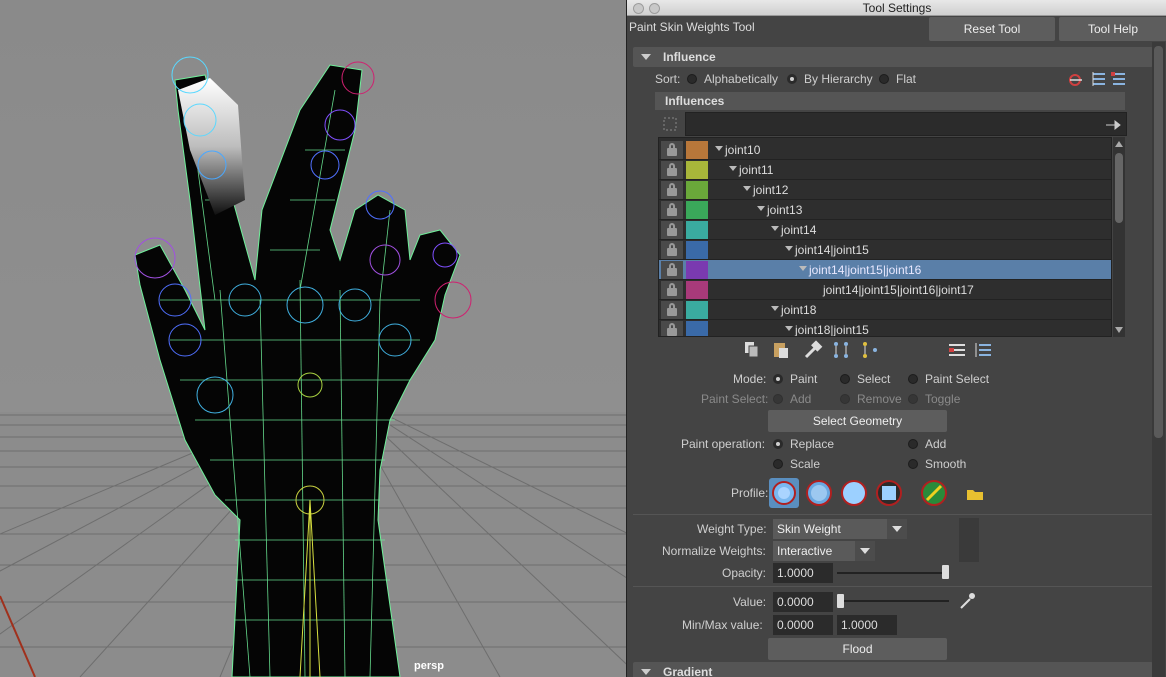  Describe the element at coordinates (819, 493) in the screenshot. I see `profile-soft-brush-button` at that location.